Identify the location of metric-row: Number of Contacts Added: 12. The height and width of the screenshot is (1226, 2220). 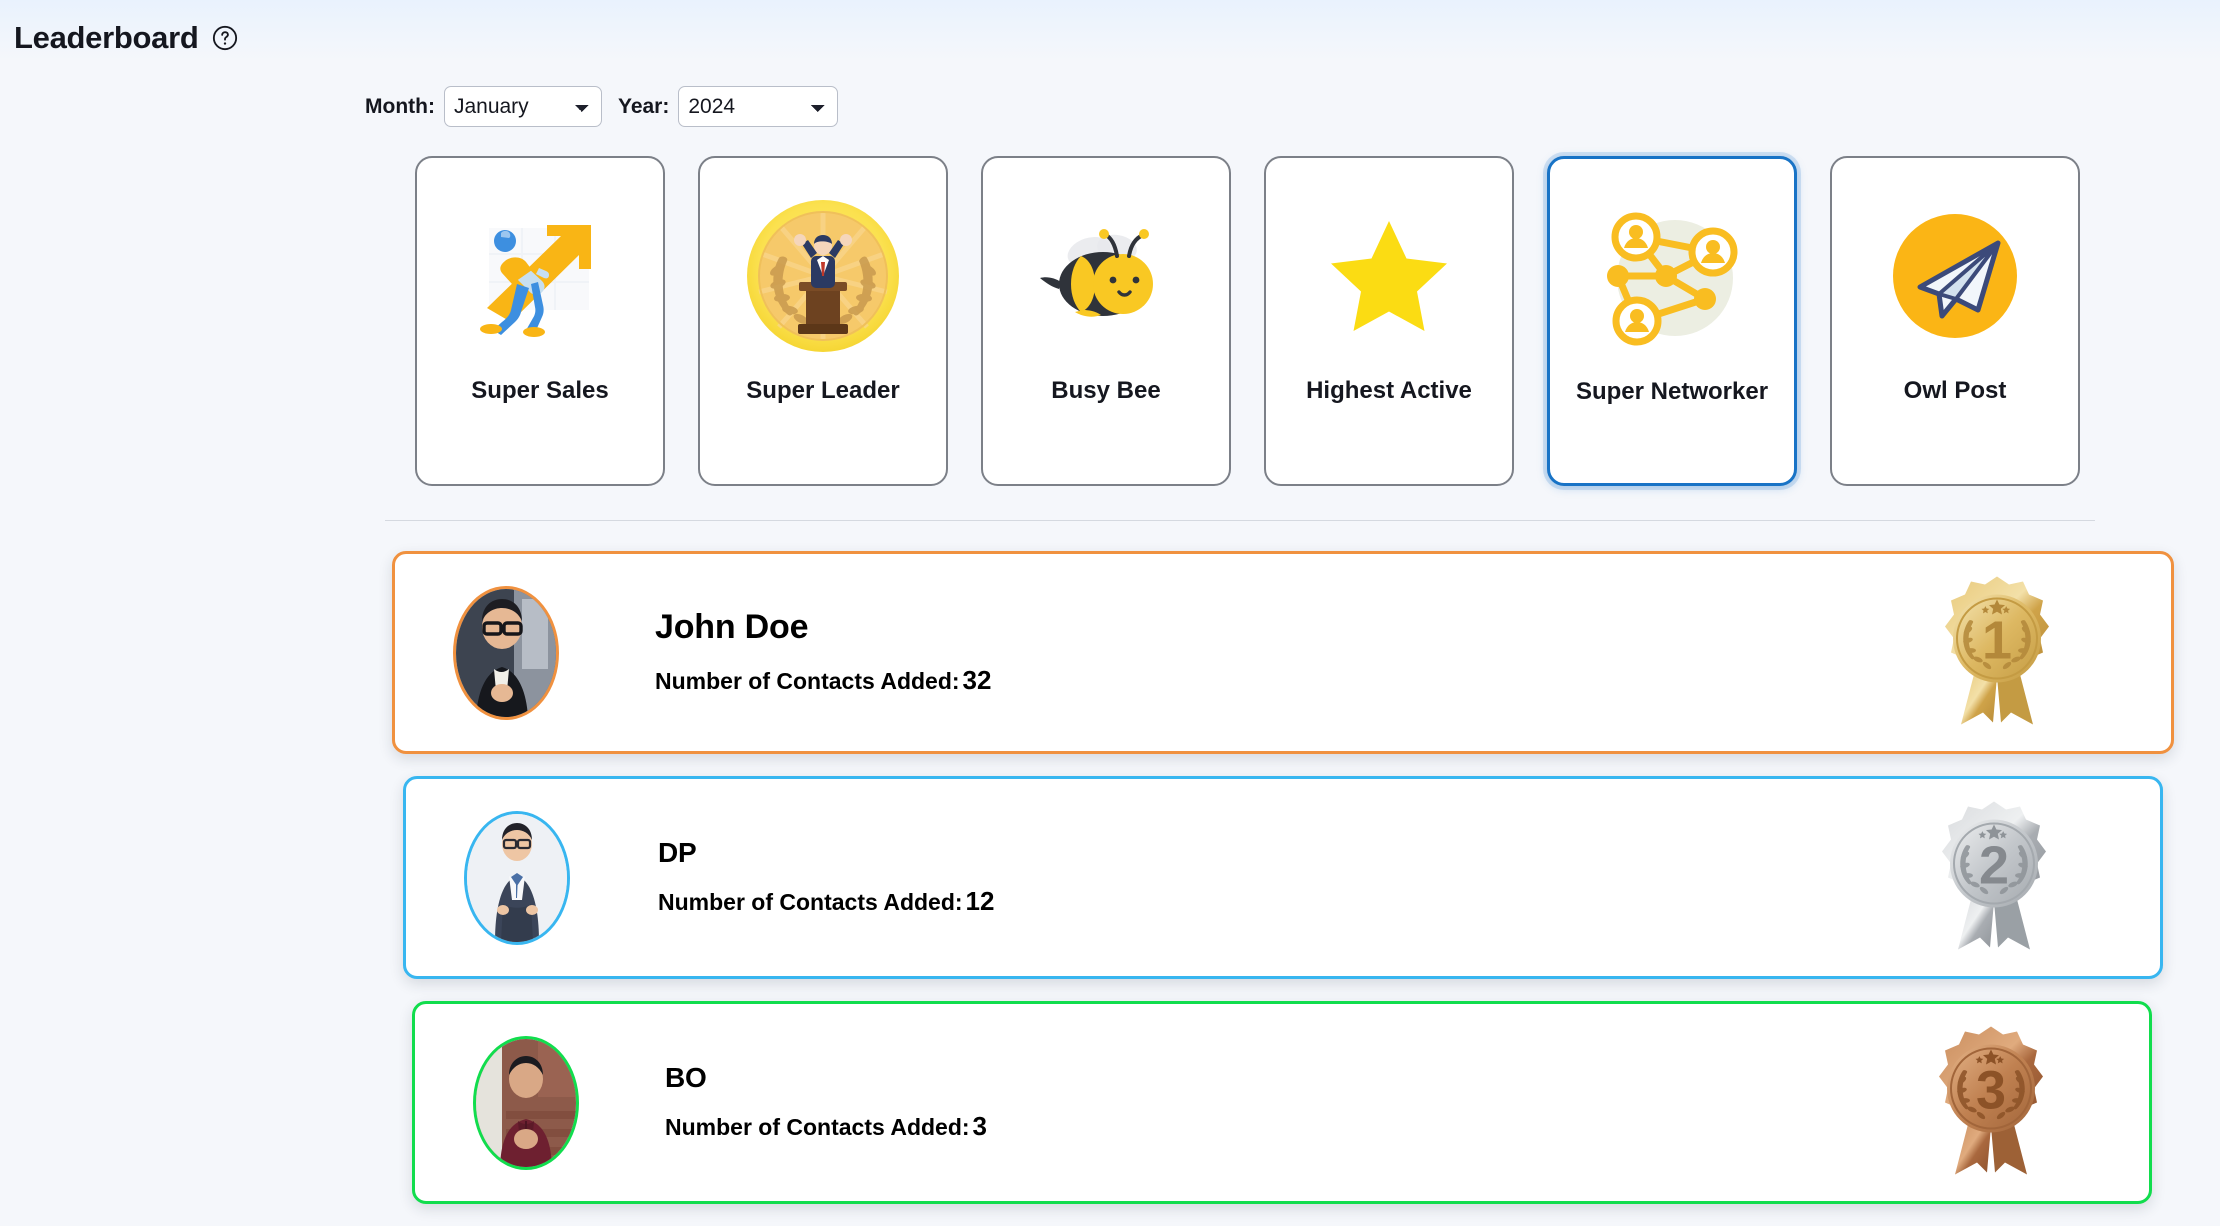
(826, 901).